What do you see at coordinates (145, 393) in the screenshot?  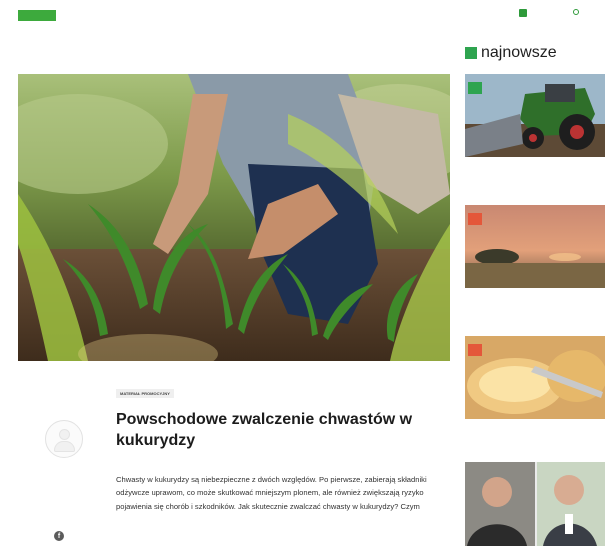 I see `promo-badge: MATERIAŁ PROMOCYJNY` at bounding box center [145, 393].